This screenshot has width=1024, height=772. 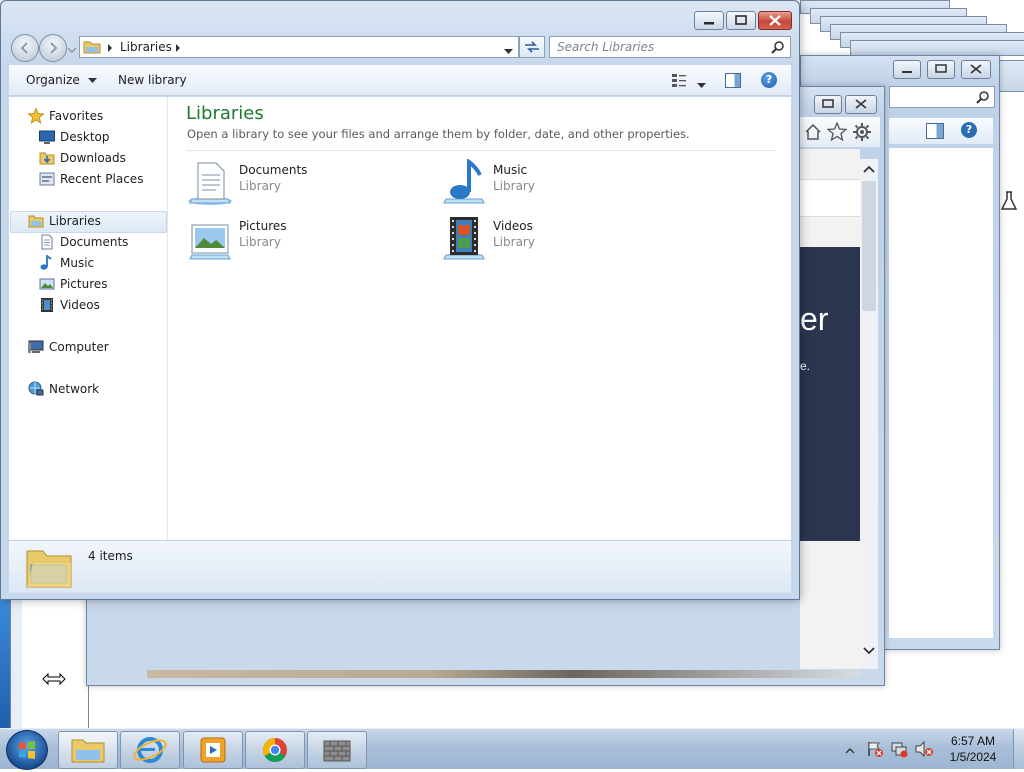 I want to click on taskbar-chrome-button, so click(x=275, y=750).